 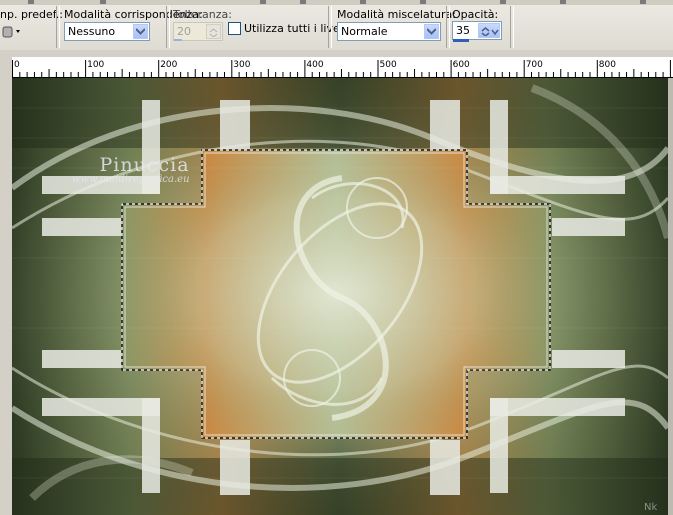 I want to click on ruler-label: 400, so click(x=315, y=65).